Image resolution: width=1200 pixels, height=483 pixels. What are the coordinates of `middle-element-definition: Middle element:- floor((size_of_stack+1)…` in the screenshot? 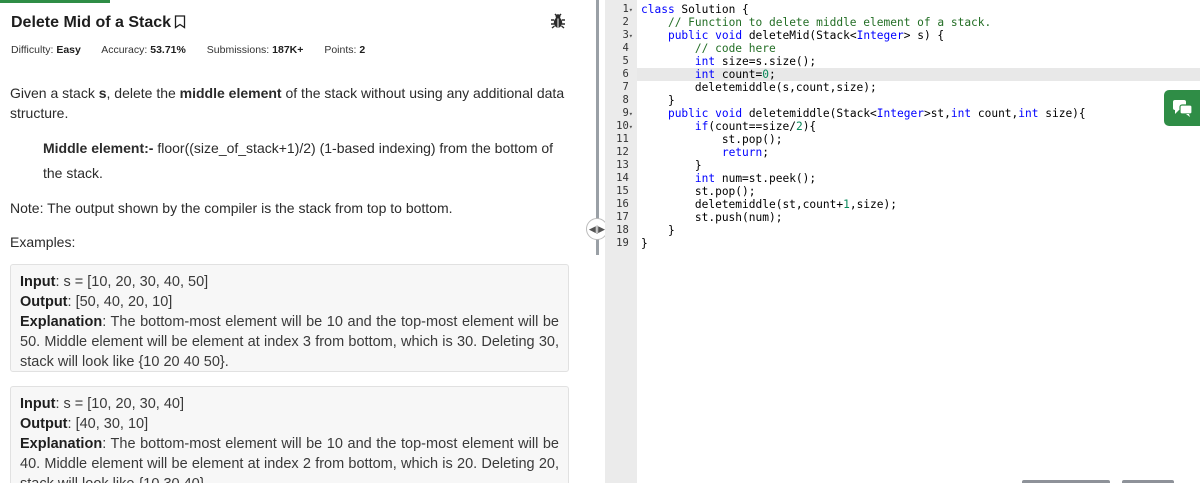 It's located at (298, 160).